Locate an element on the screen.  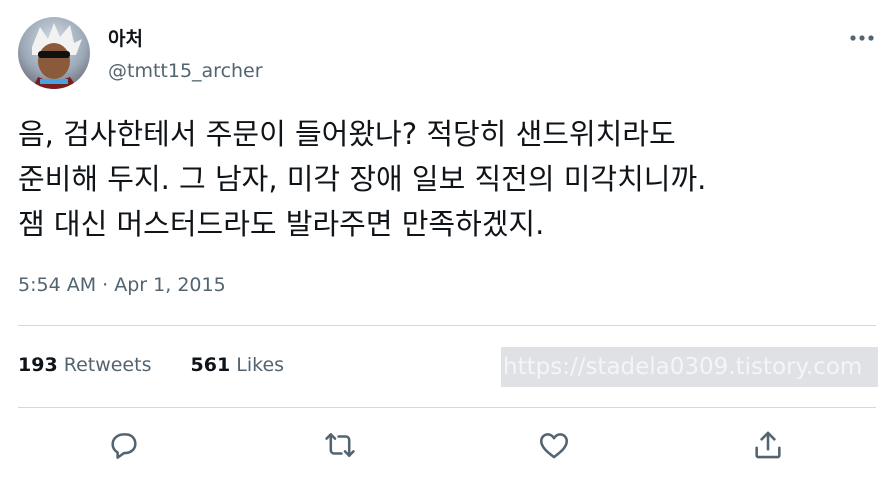
watermark: https://stadela0309.tistory.com is located at coordinates (689, 367).